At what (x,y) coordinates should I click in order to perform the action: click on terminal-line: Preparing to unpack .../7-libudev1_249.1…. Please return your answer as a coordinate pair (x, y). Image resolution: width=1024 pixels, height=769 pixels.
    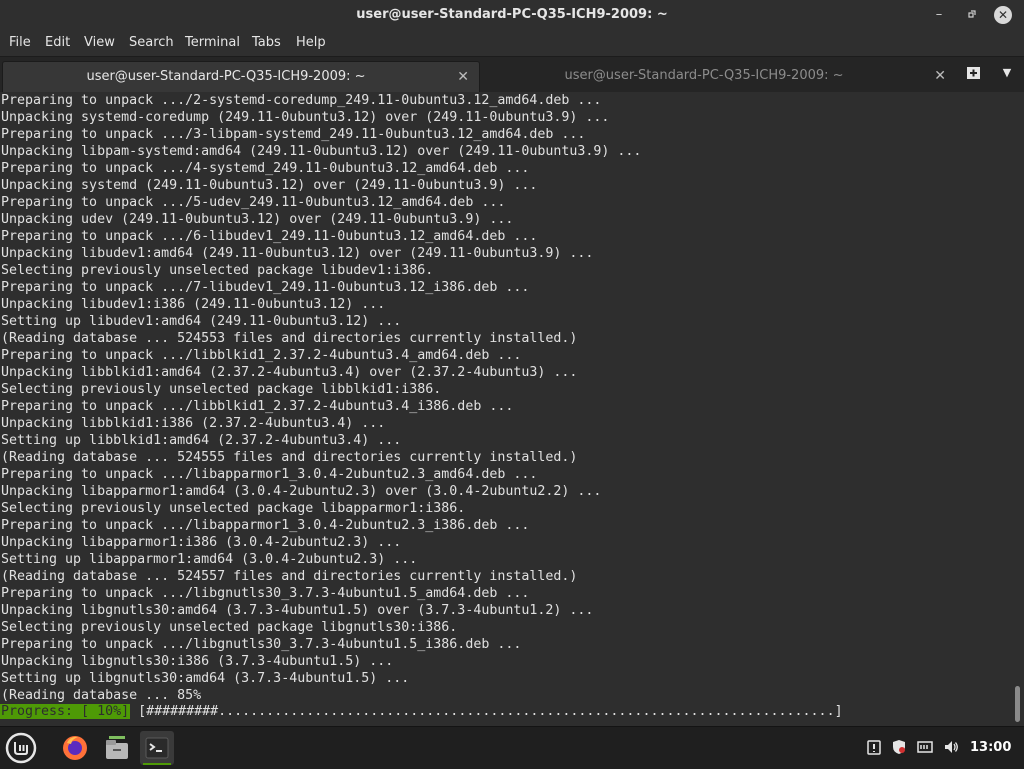
    Looking at the image, I should click on (265, 287).